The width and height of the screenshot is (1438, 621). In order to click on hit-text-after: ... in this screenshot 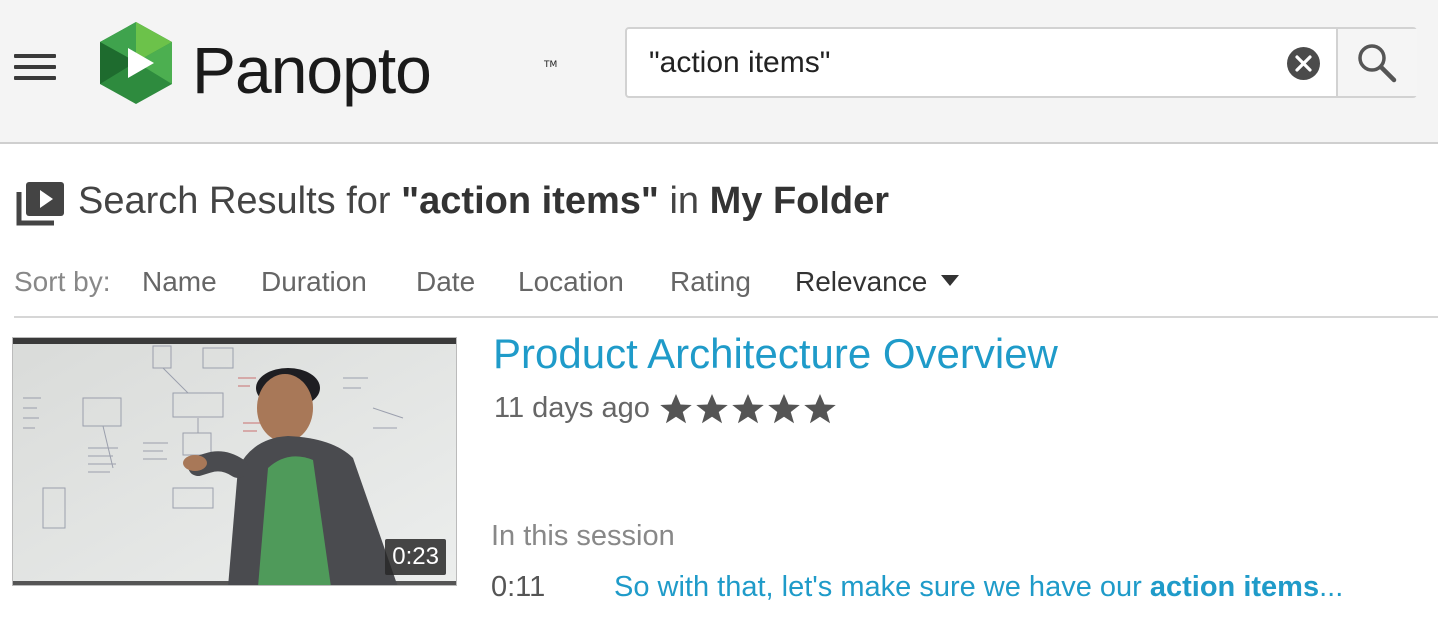, I will do `click(1331, 587)`.